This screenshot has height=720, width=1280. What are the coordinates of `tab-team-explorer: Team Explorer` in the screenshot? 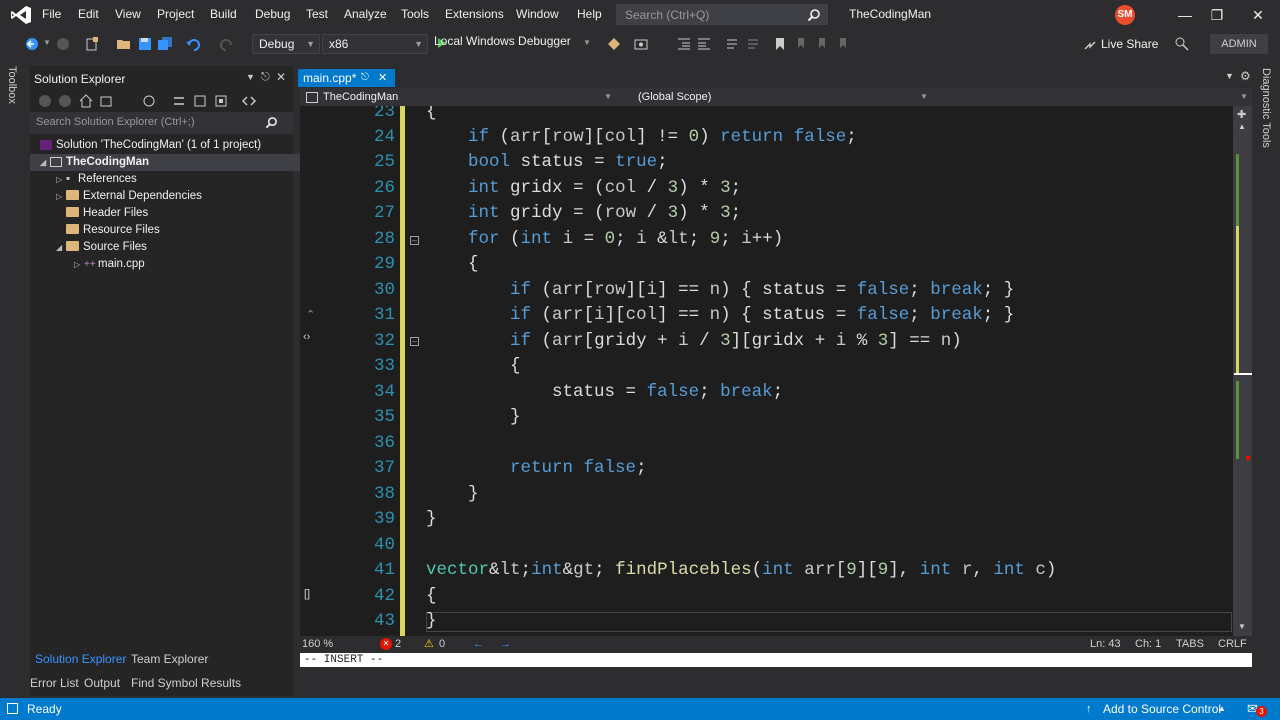 It's located at (169, 659).